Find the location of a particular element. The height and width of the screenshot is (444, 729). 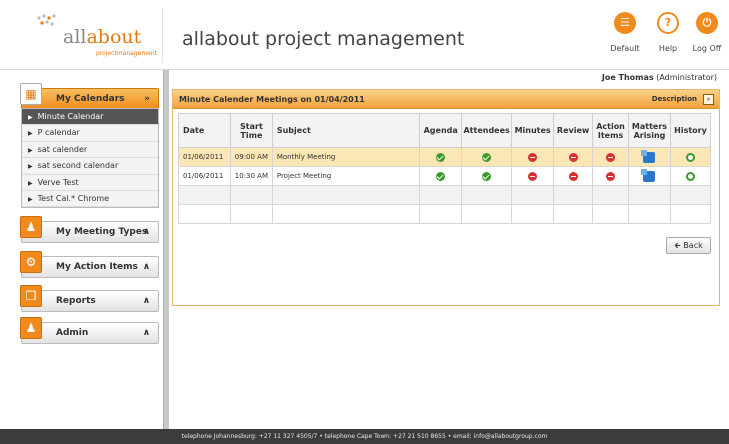

log-off-button: ⏻ Log Off is located at coordinates (707, 36).